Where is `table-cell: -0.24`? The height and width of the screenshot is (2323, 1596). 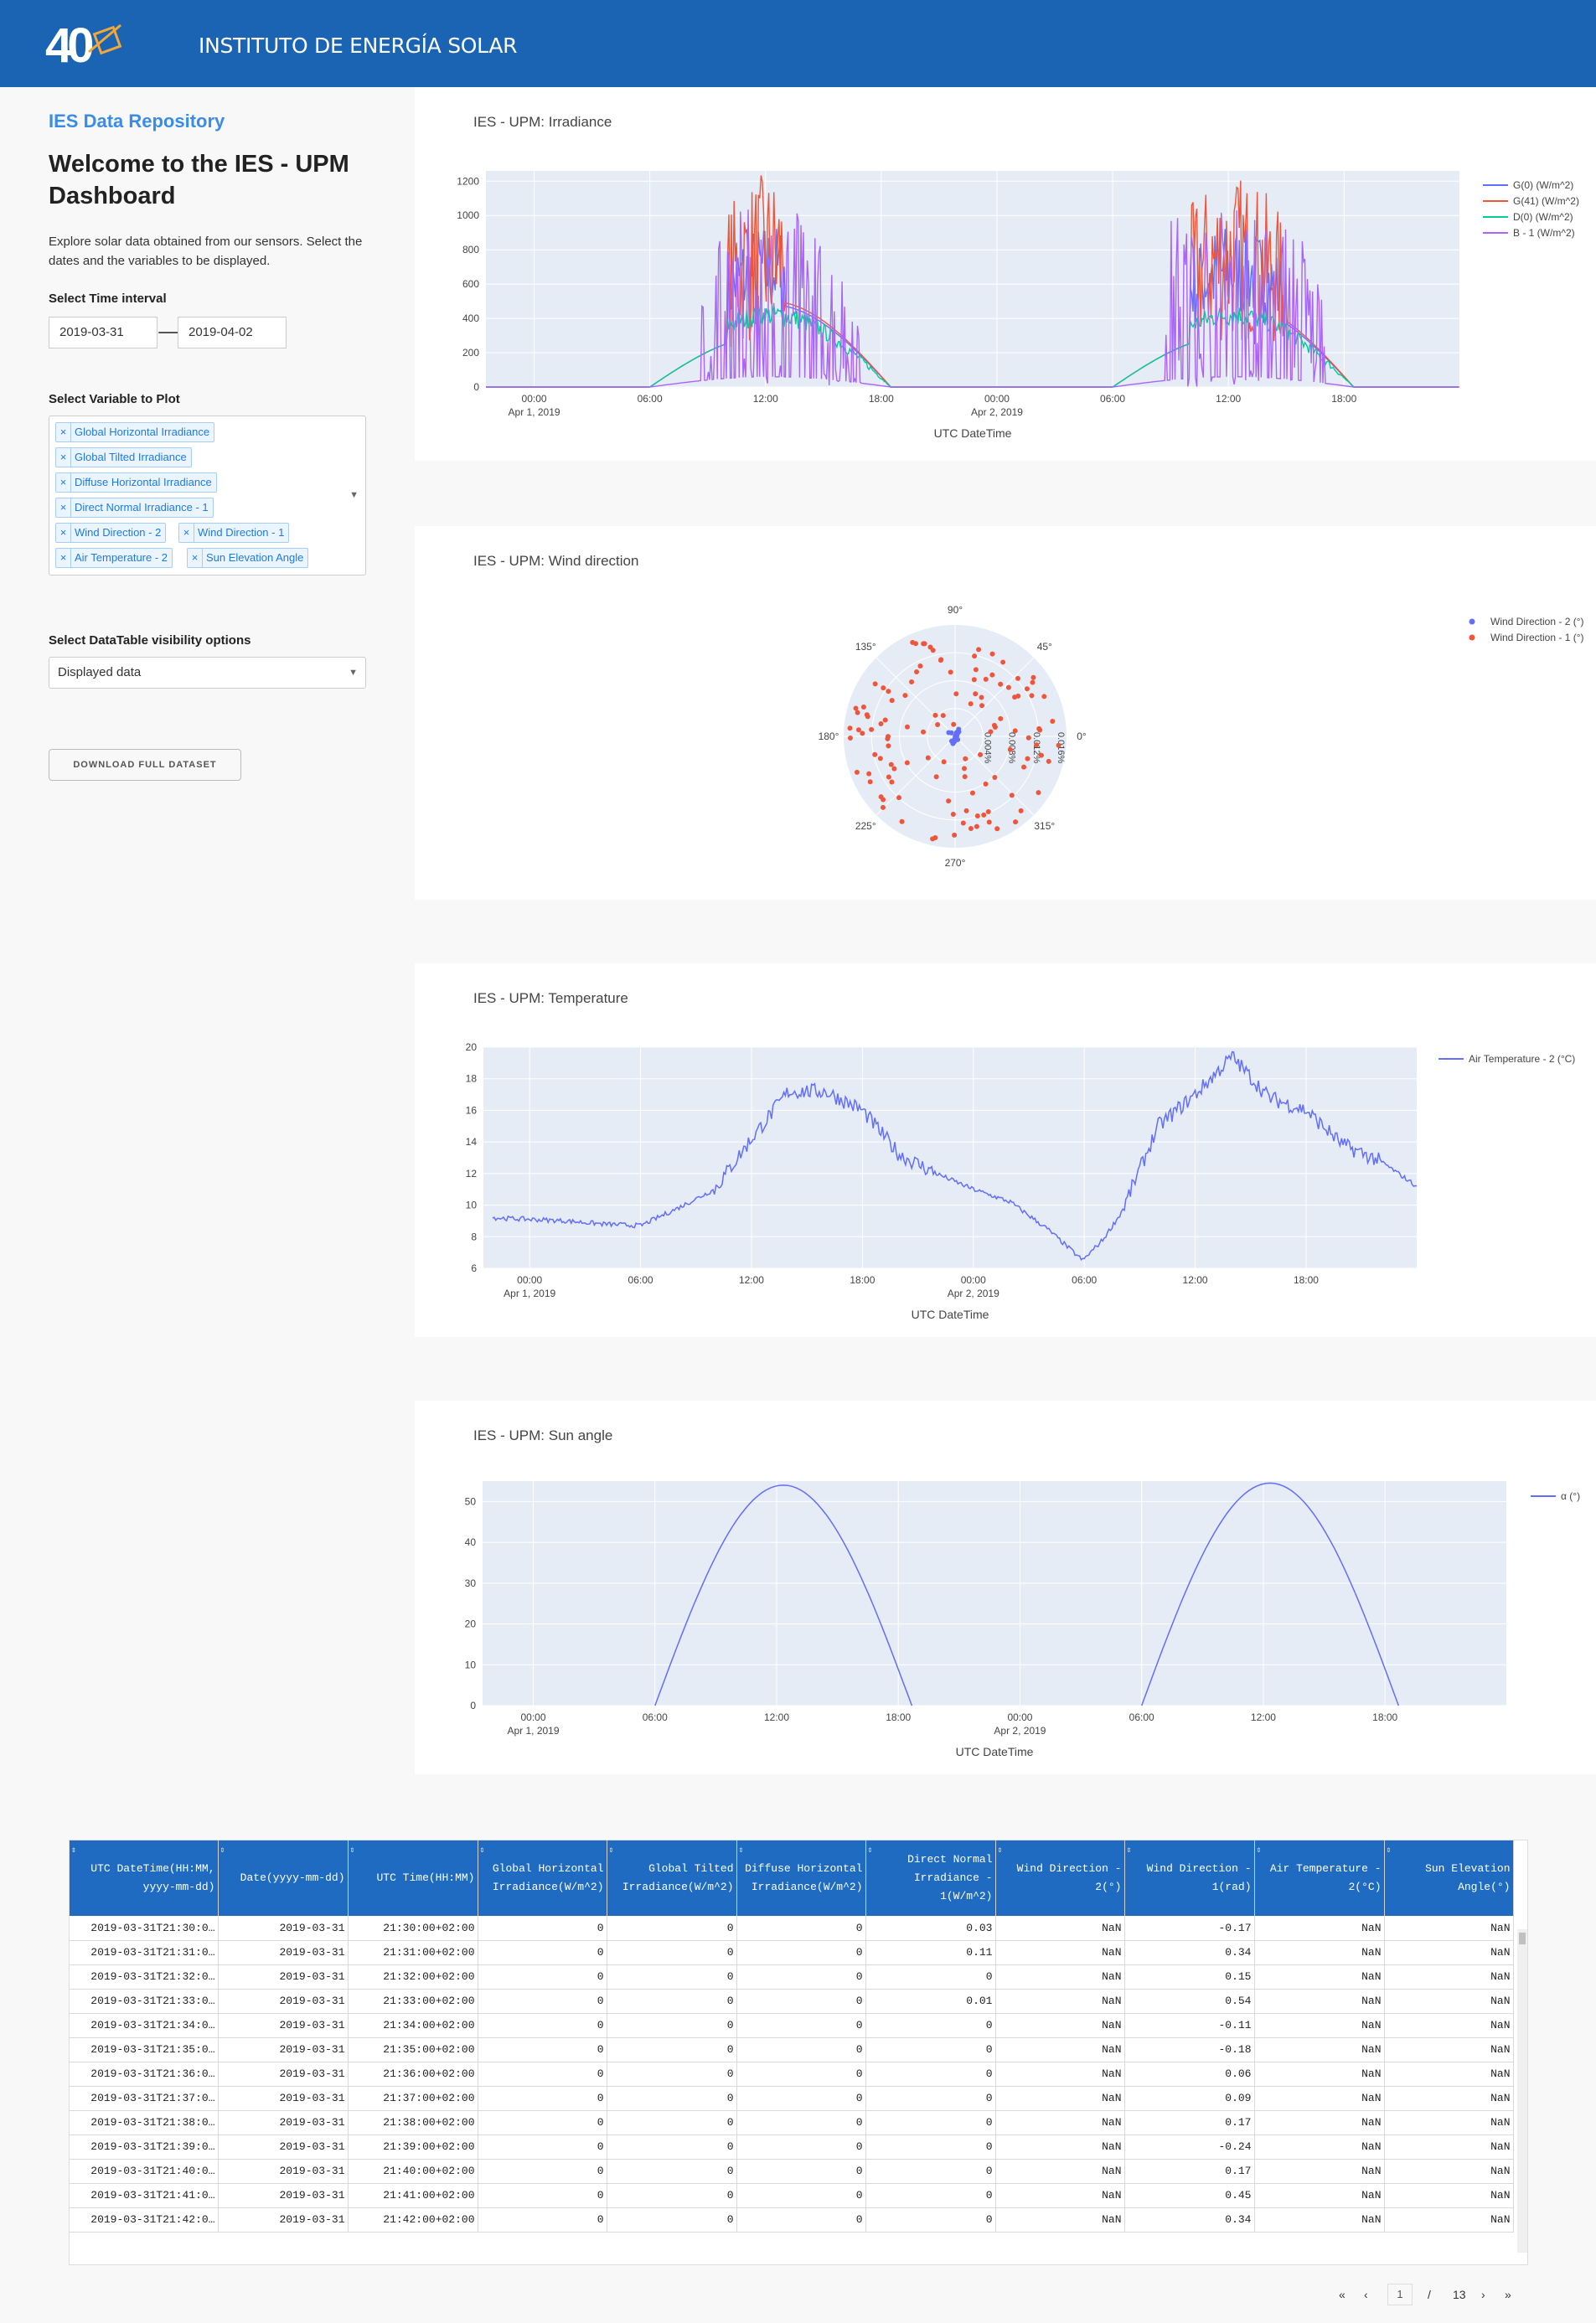 table-cell: -0.24 is located at coordinates (1189, 2147).